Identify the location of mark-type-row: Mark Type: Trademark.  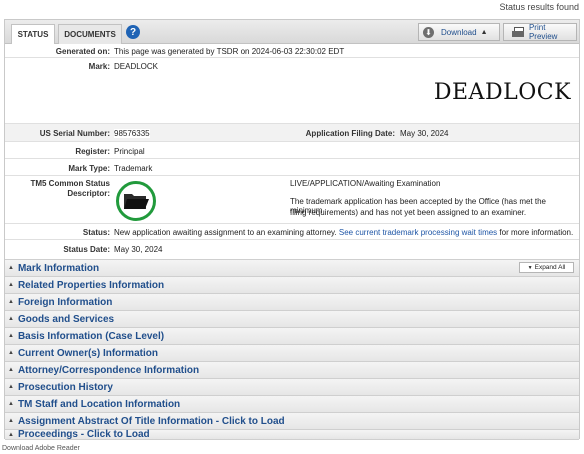
(292, 167).